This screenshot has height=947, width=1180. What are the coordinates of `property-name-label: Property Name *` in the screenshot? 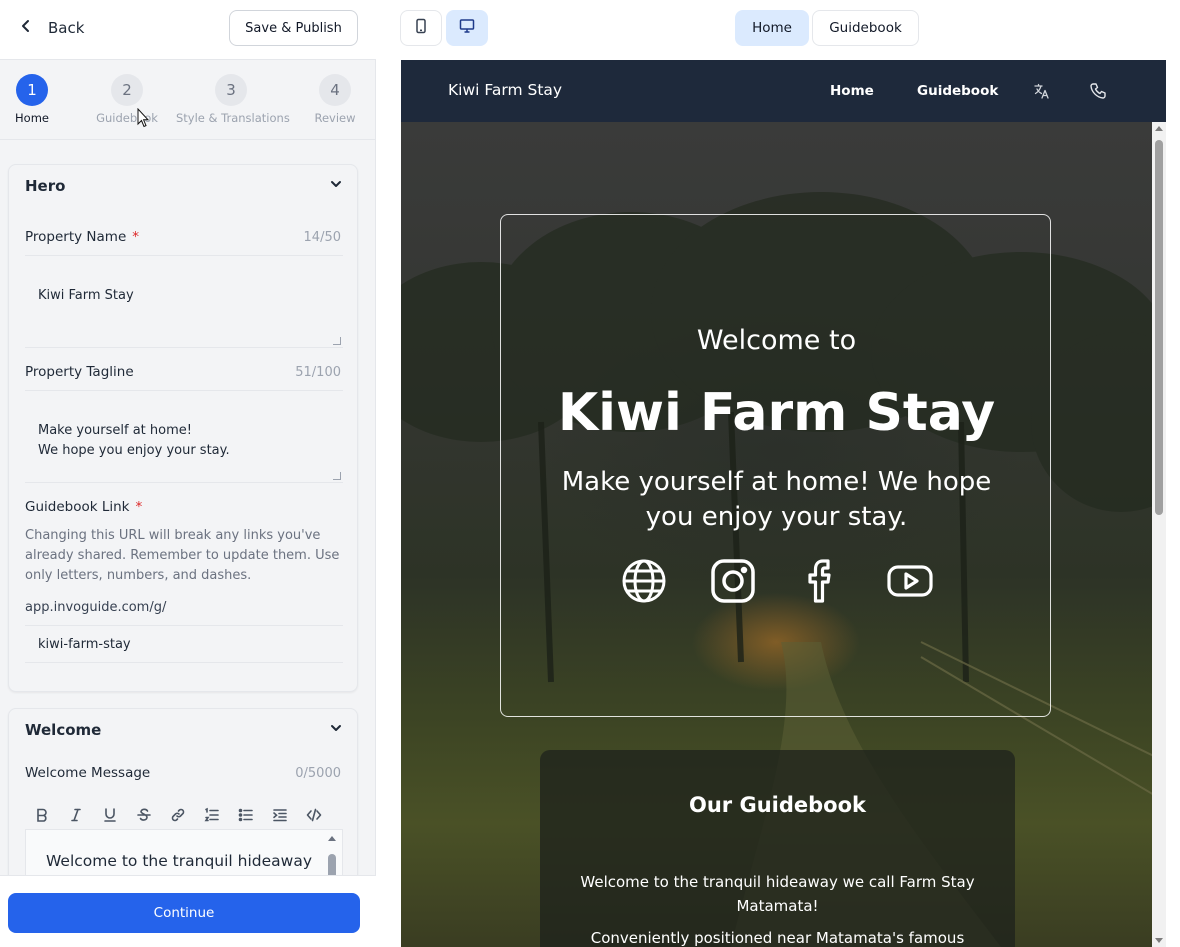 It's located at (82, 237).